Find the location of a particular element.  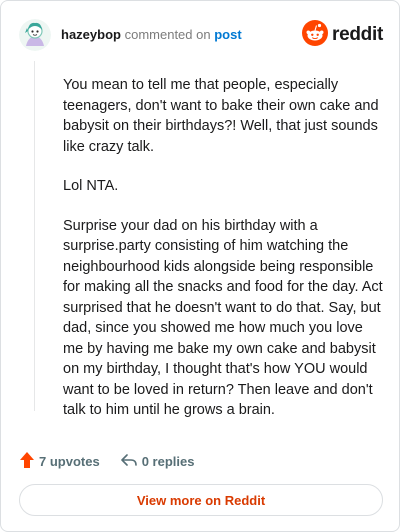

reply-count: 0 replies is located at coordinates (168, 461).